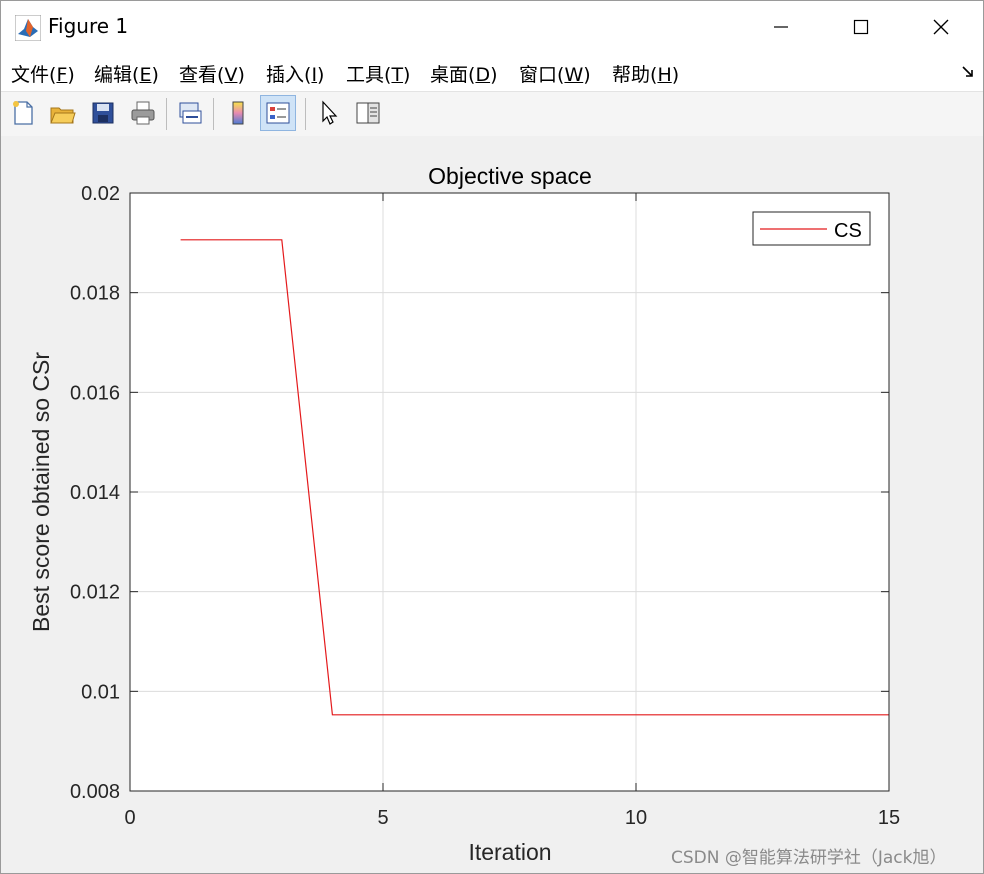  What do you see at coordinates (809, 858) in the screenshot?
I see `watermark: CSDN @智能算法研学社（Jack旭）` at bounding box center [809, 858].